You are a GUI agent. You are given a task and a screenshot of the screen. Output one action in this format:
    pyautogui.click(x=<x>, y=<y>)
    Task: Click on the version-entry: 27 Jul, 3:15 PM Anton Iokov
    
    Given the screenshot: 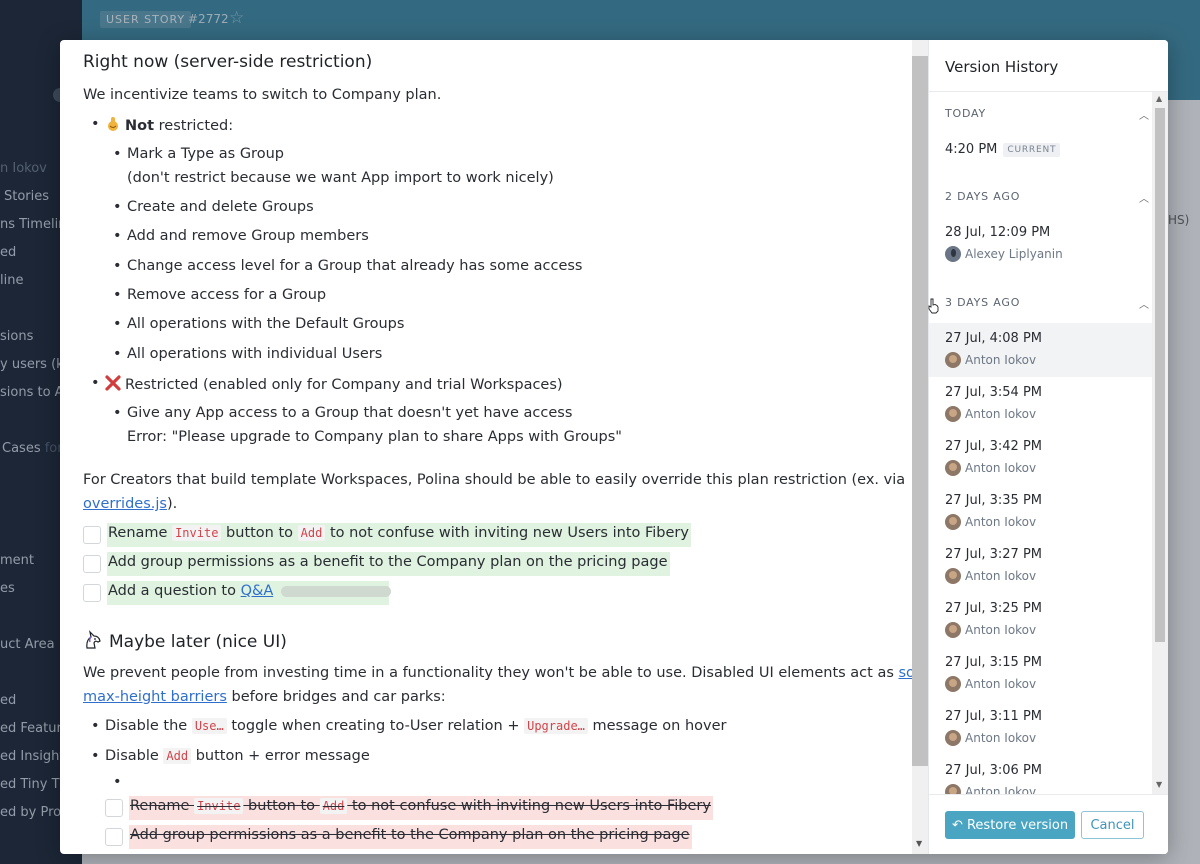 What is the action you would take?
    pyautogui.click(x=1040, y=674)
    